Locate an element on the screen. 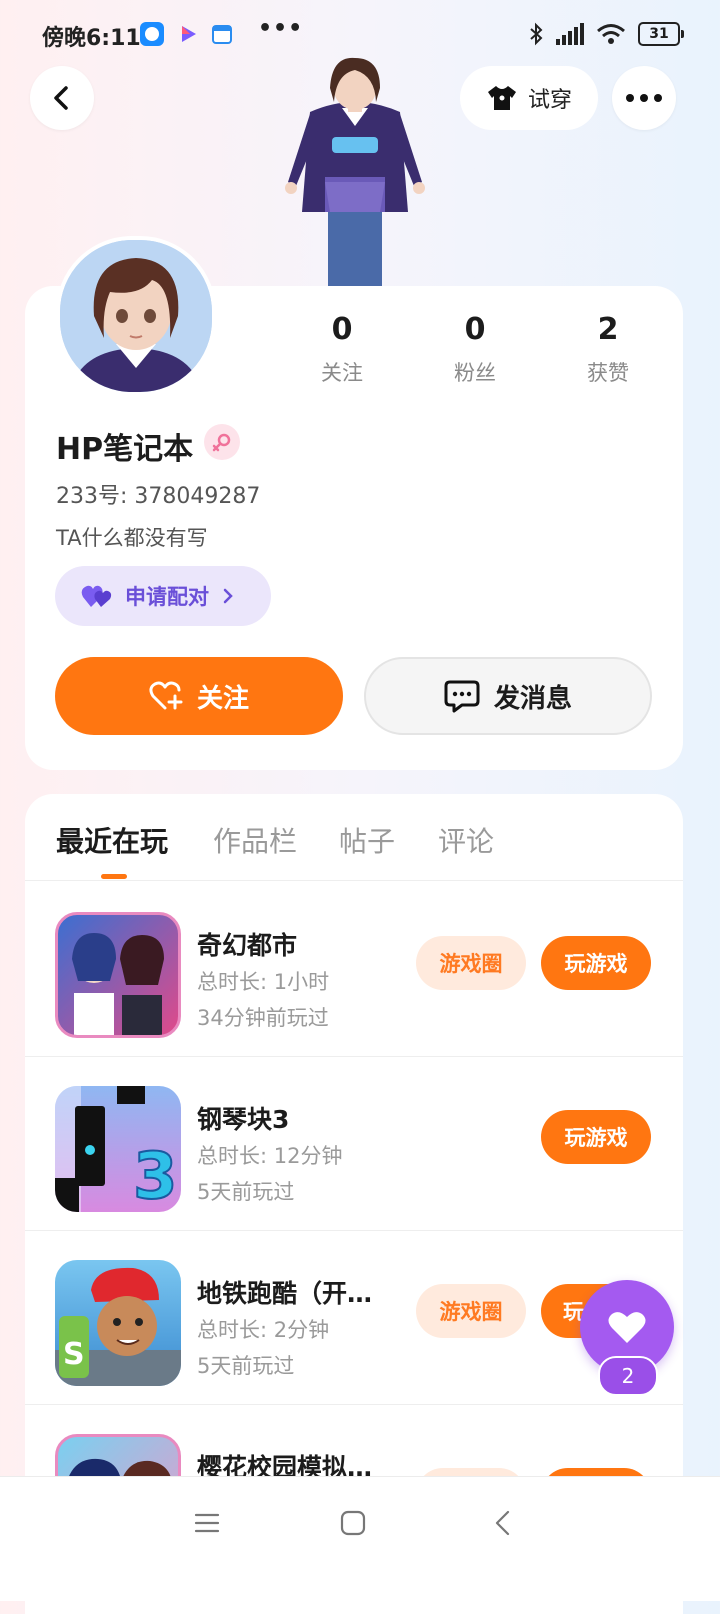 This screenshot has width=720, height=1614. like-count-badge: 2 is located at coordinates (628, 1376).